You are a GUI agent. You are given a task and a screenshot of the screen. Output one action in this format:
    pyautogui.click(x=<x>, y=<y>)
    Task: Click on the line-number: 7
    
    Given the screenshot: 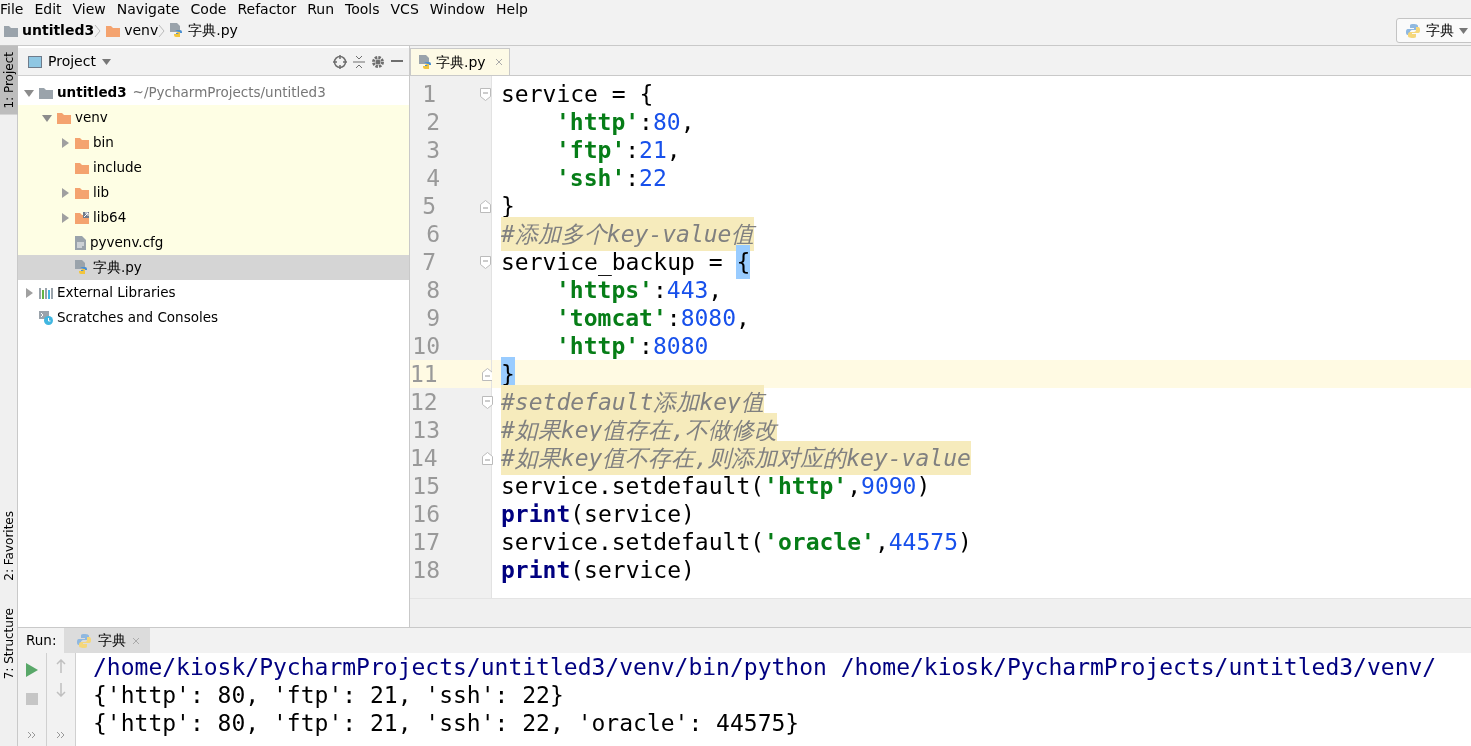 What is the action you would take?
    pyautogui.click(x=428, y=262)
    